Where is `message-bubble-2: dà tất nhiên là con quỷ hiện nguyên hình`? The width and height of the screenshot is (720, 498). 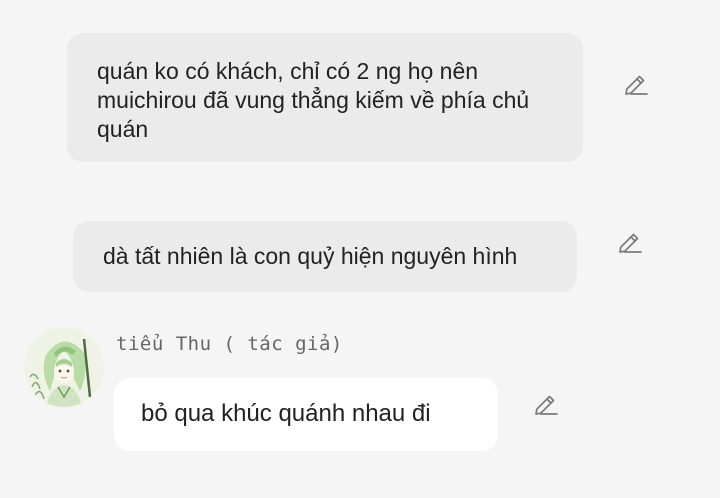
message-bubble-2: dà tất nhiên là con quỷ hiện nguyên hình is located at coordinates (325, 256).